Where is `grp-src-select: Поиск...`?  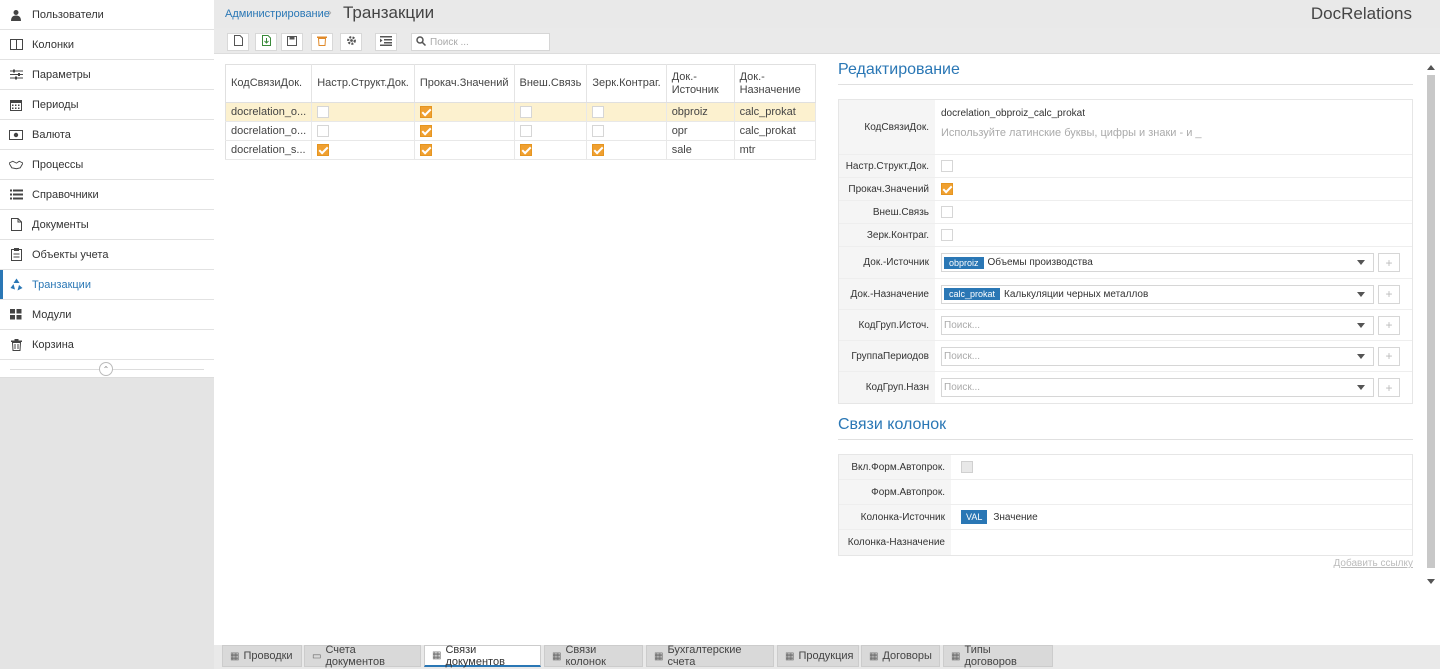 grp-src-select: Поиск... is located at coordinates (1157, 325).